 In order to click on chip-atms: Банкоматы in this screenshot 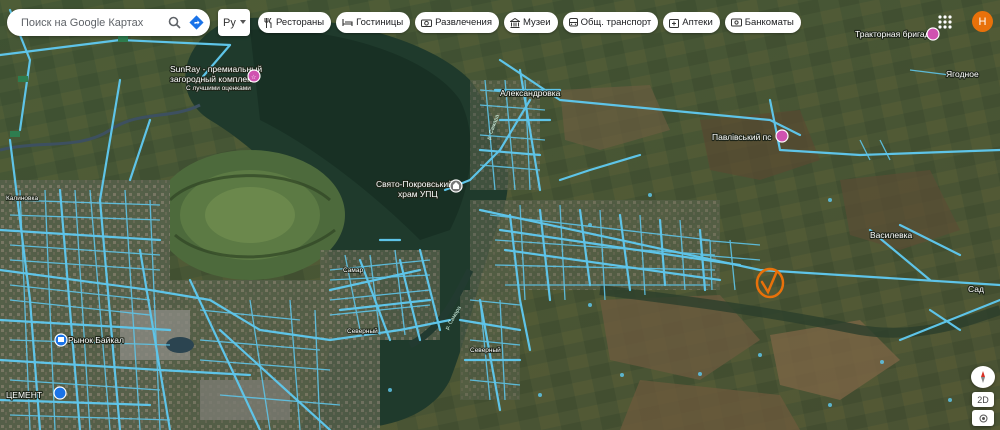, I will do `click(762, 22)`.